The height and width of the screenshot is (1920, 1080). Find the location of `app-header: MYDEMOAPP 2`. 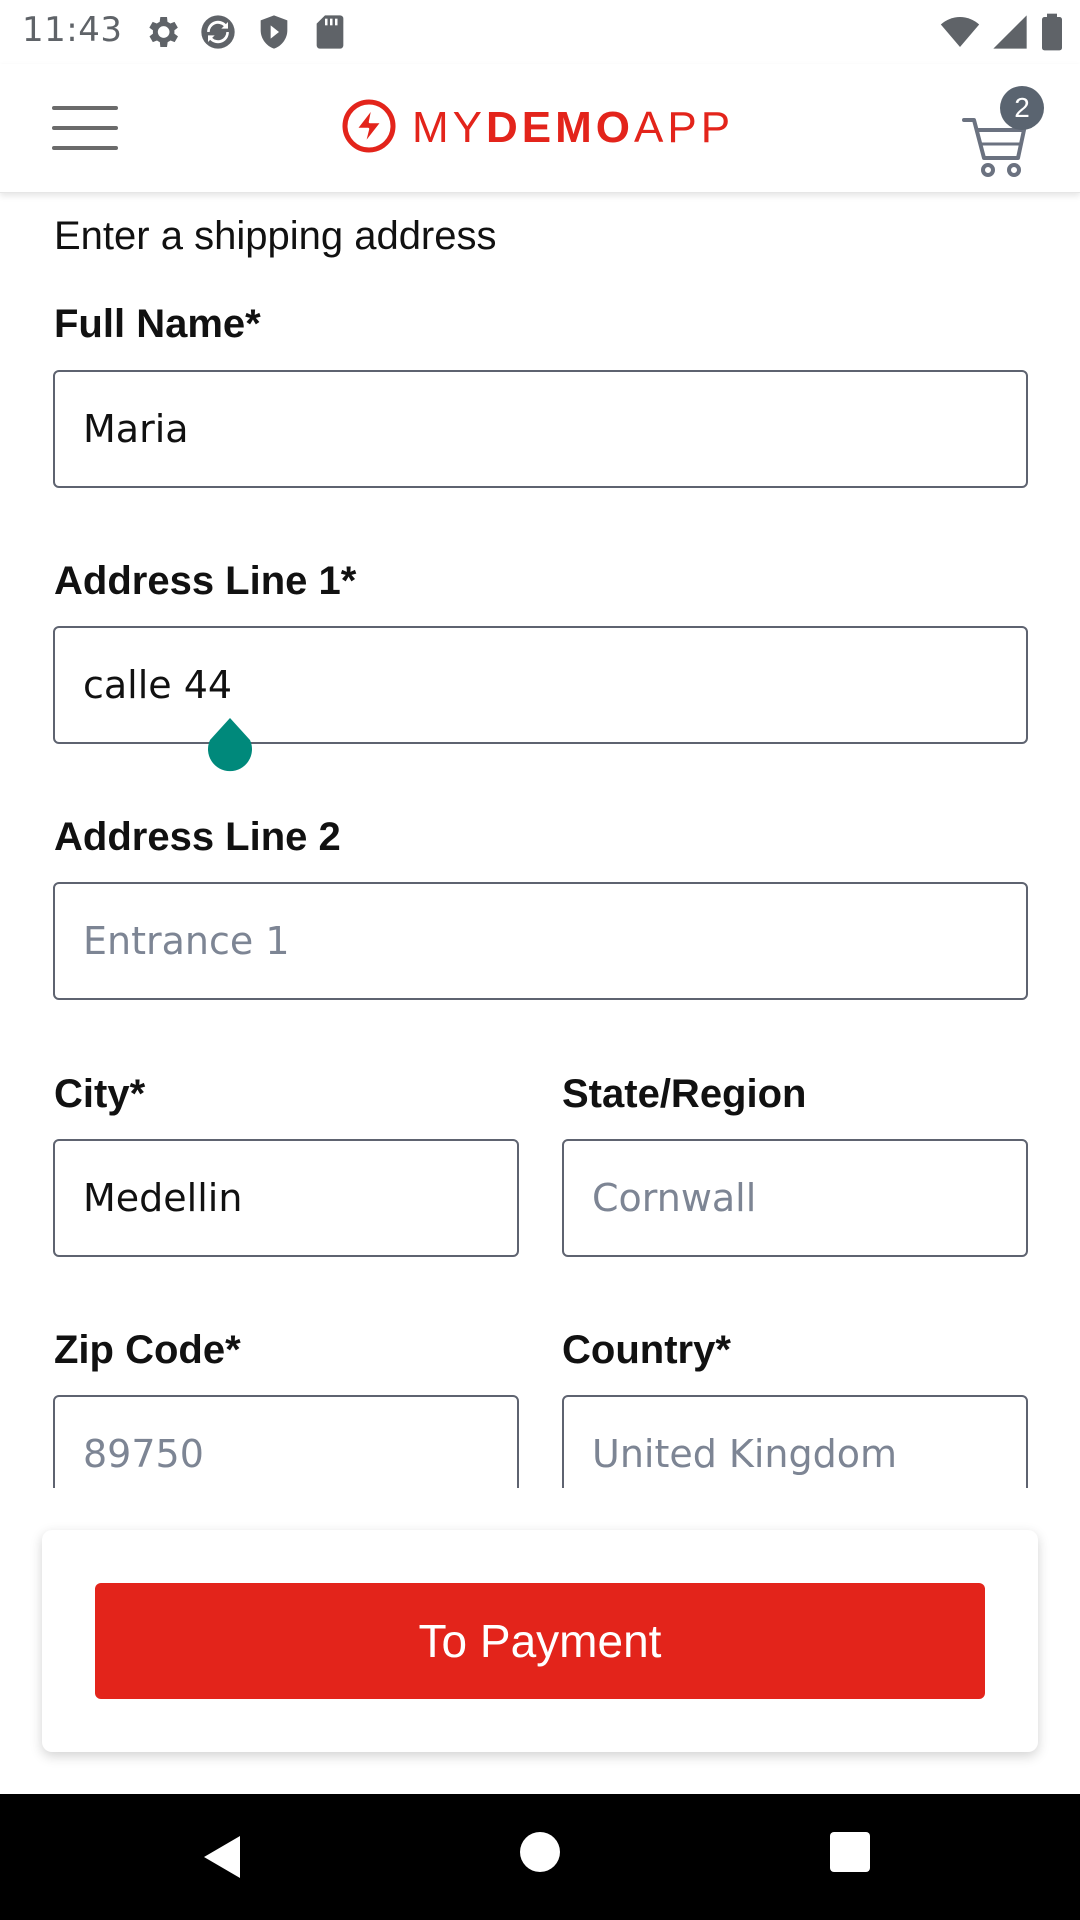

app-header: MYDEMOAPP 2 is located at coordinates (540, 128).